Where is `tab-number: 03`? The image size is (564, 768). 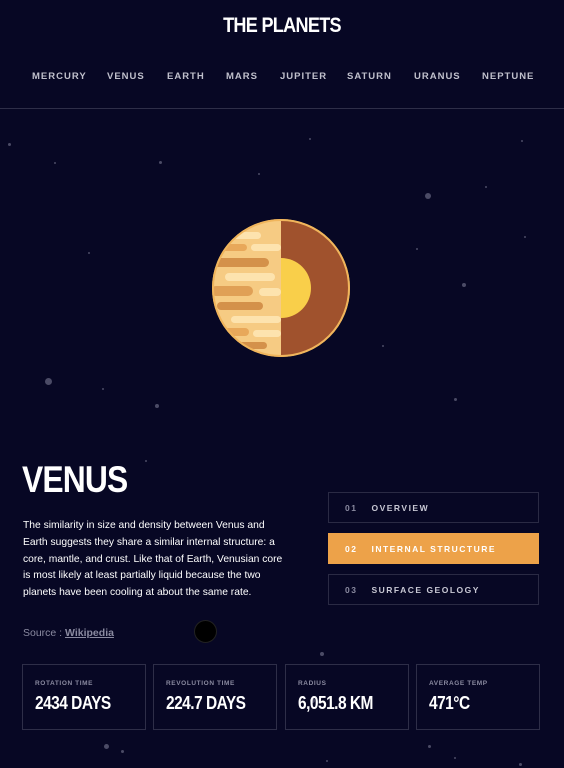 tab-number: 03 is located at coordinates (351, 589).